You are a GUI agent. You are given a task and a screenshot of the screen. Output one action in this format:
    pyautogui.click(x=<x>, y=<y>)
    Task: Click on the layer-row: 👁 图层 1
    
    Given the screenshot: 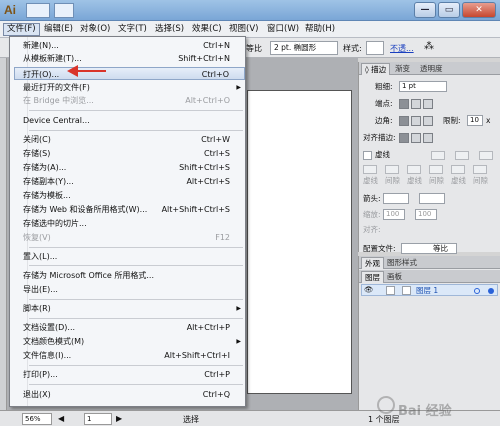 What is the action you would take?
    pyautogui.click(x=429, y=290)
    